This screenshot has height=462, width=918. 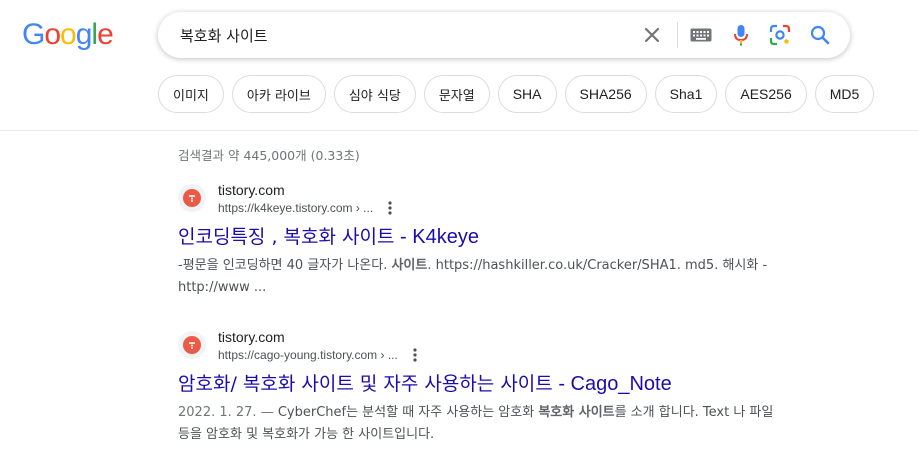 I want to click on header-divider, so click(x=459, y=130).